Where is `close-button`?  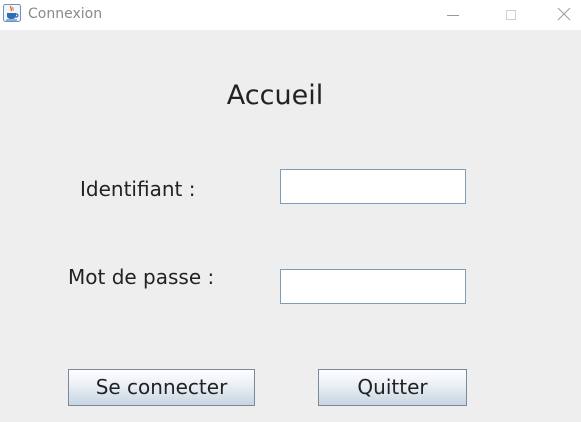 close-button is located at coordinates (563, 15).